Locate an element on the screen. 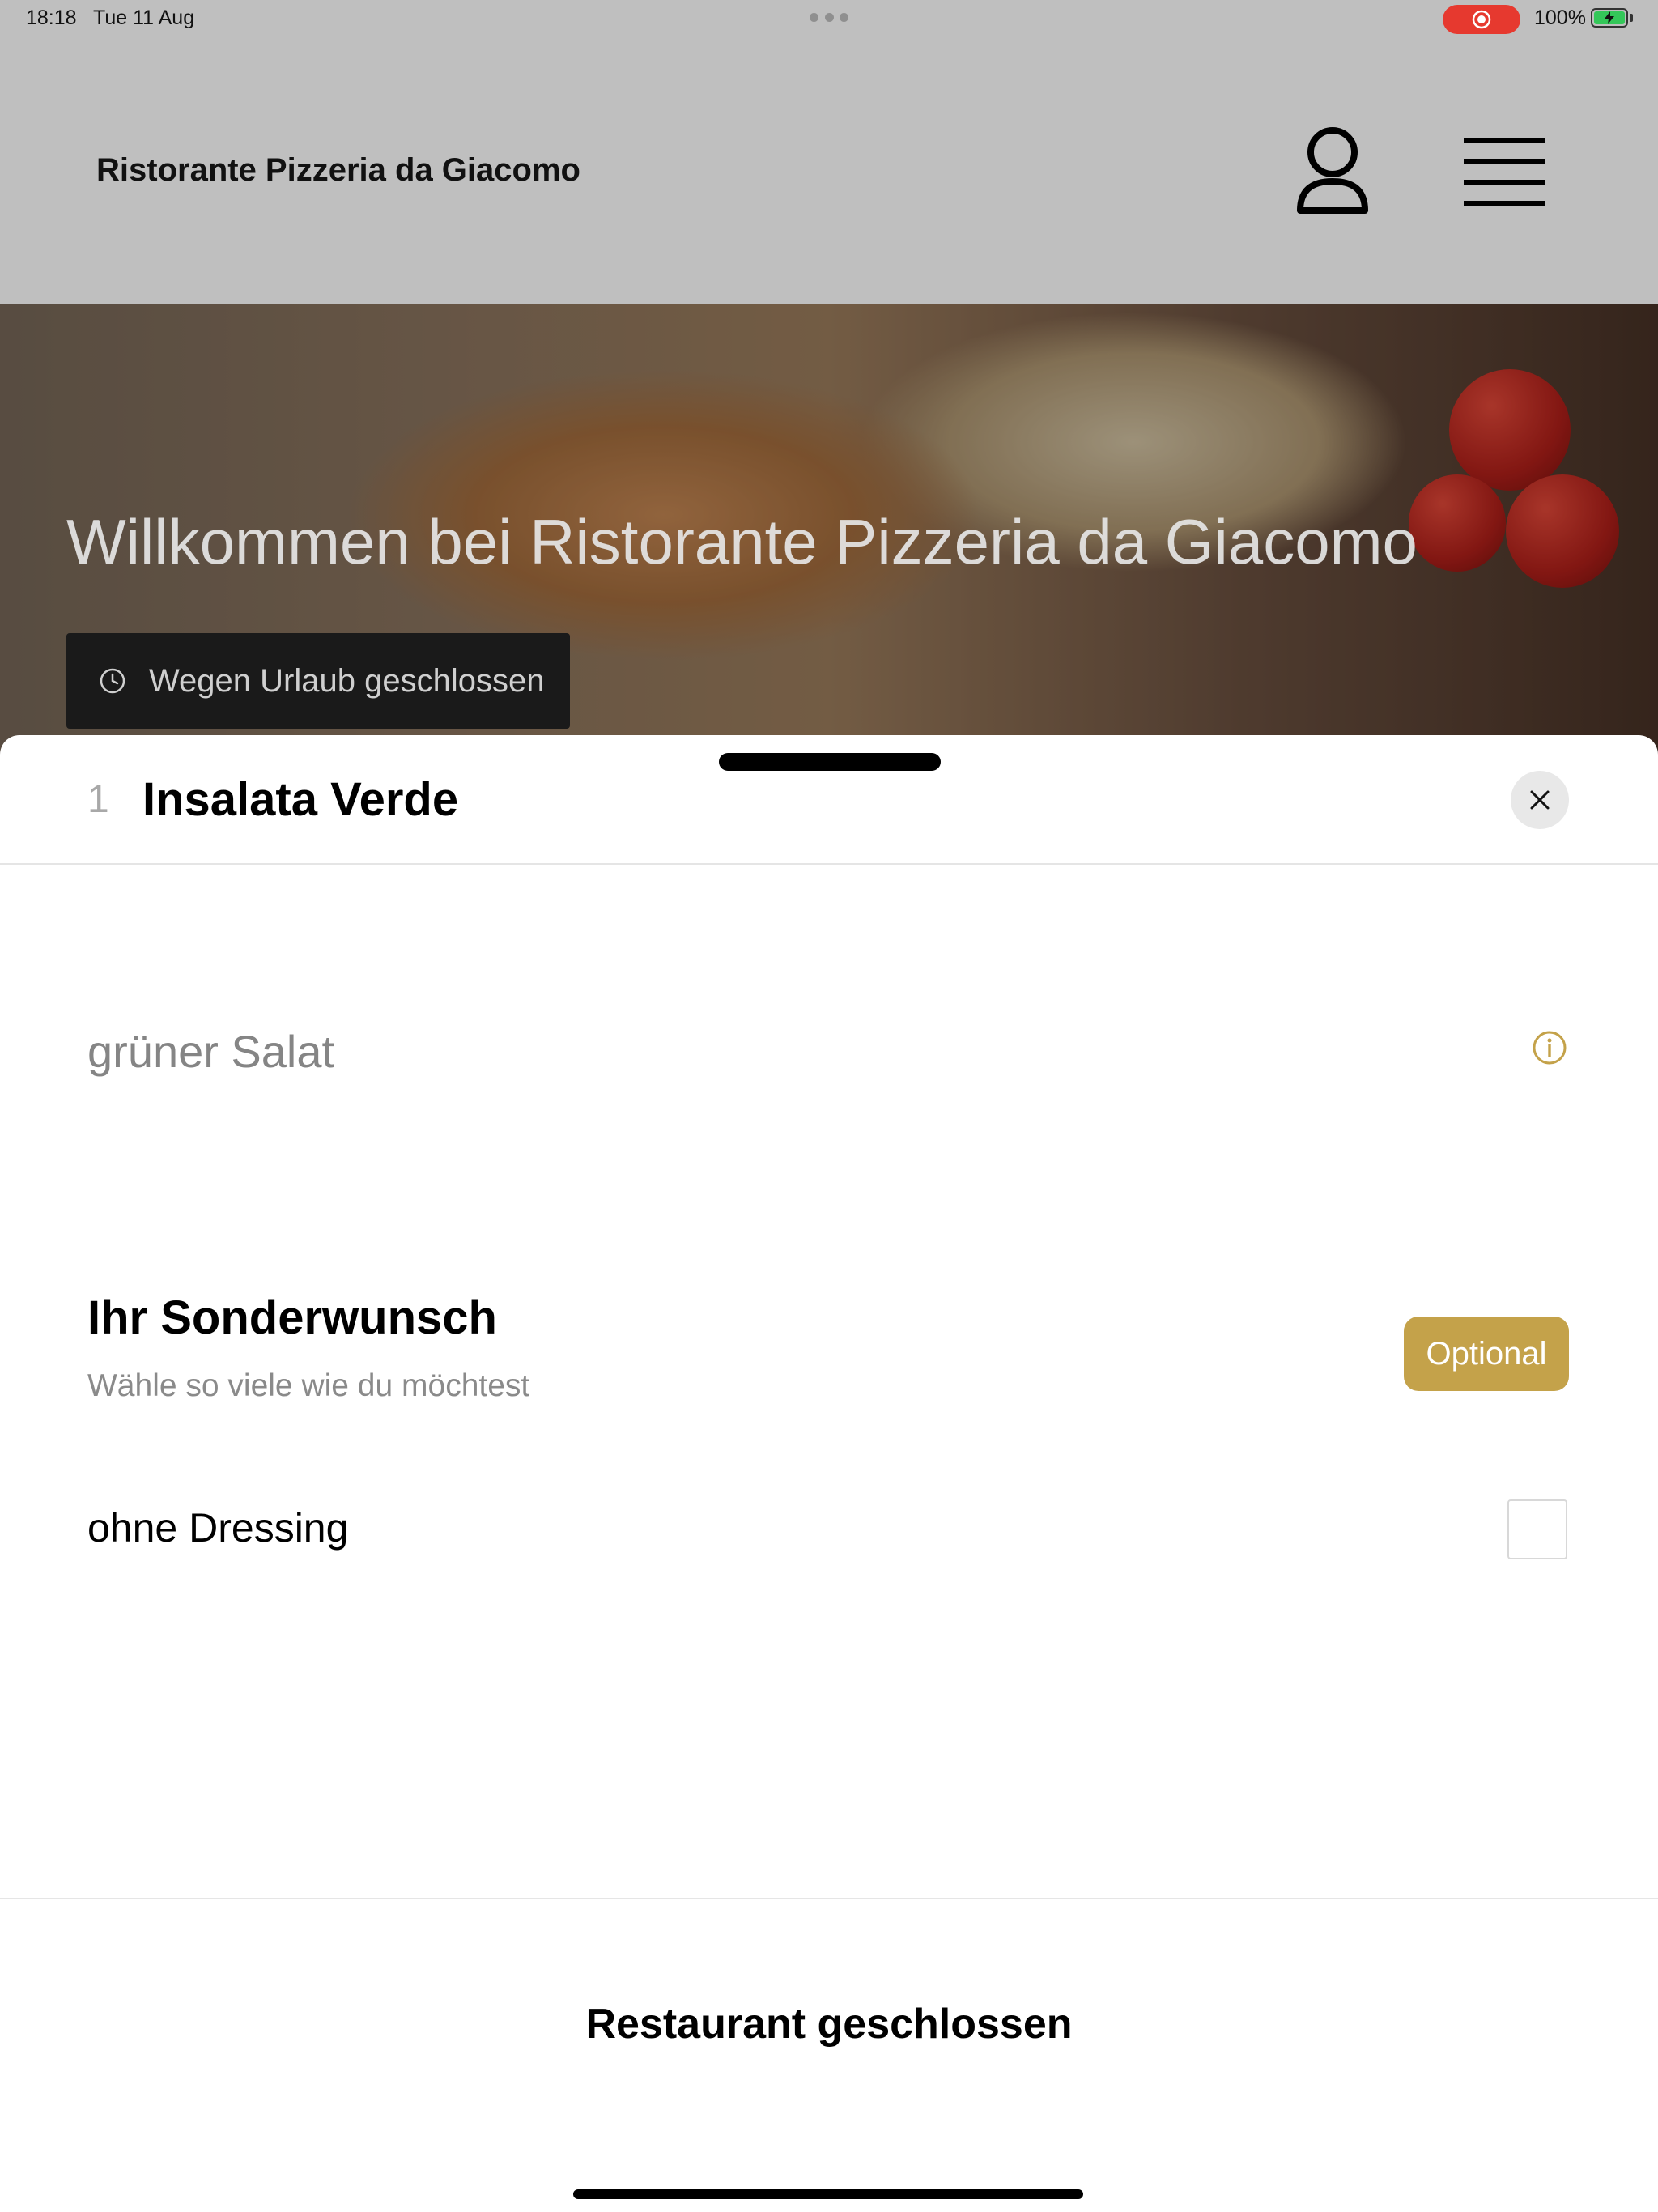  close-button is located at coordinates (1540, 800).